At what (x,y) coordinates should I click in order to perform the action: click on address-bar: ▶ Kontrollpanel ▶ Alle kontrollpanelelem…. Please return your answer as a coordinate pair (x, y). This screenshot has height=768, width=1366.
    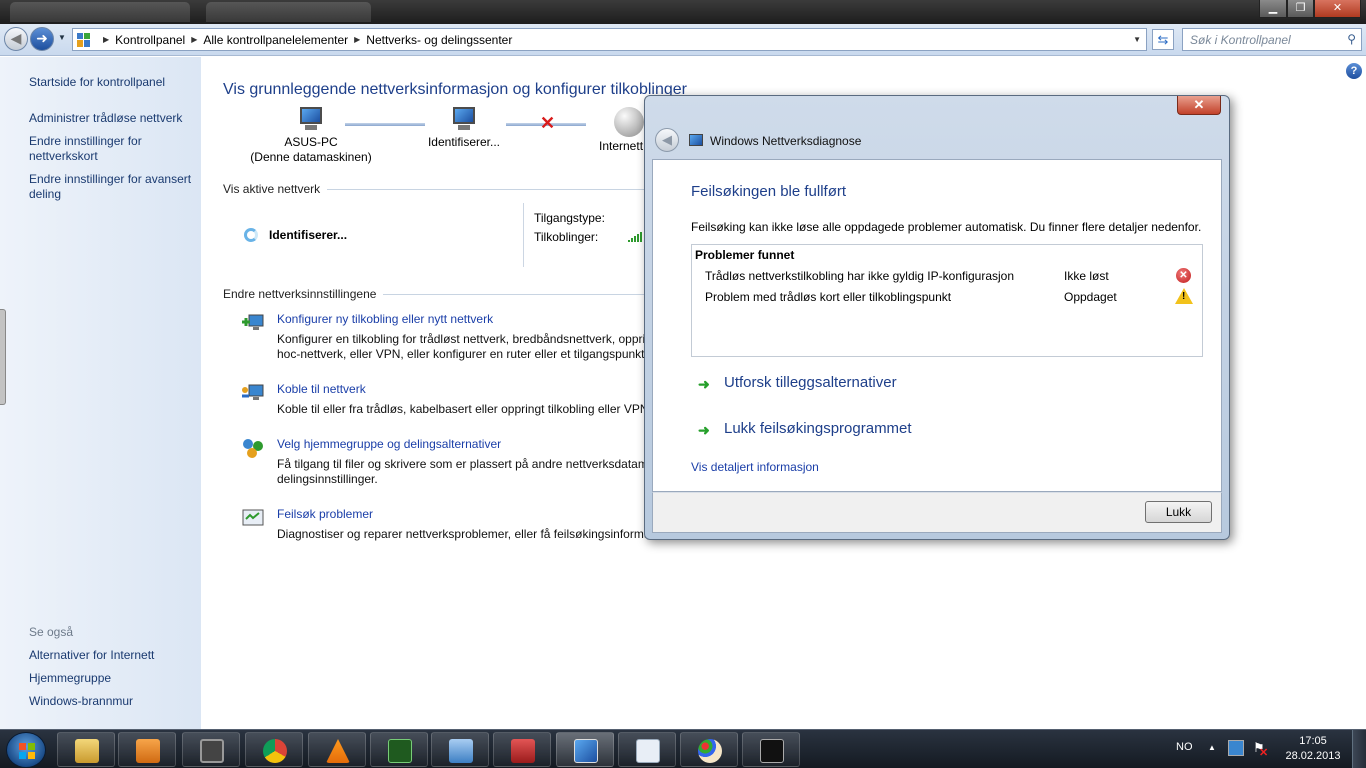
    Looking at the image, I should click on (609, 39).